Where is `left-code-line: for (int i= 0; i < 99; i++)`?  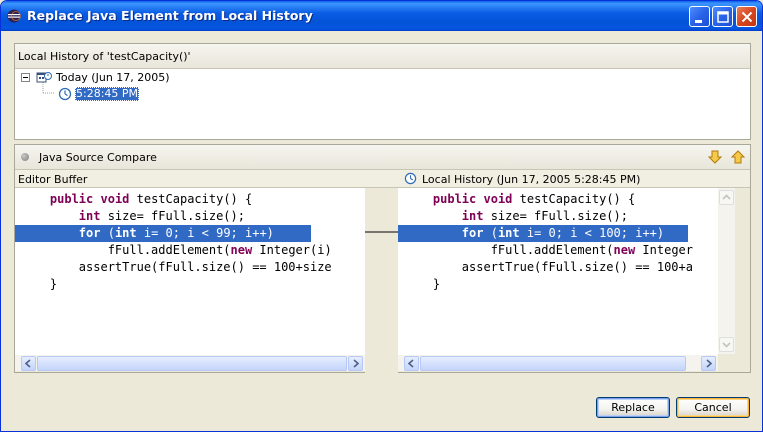
left-code-line: for (int i= 0; i < 99; i++) is located at coordinates (176, 233).